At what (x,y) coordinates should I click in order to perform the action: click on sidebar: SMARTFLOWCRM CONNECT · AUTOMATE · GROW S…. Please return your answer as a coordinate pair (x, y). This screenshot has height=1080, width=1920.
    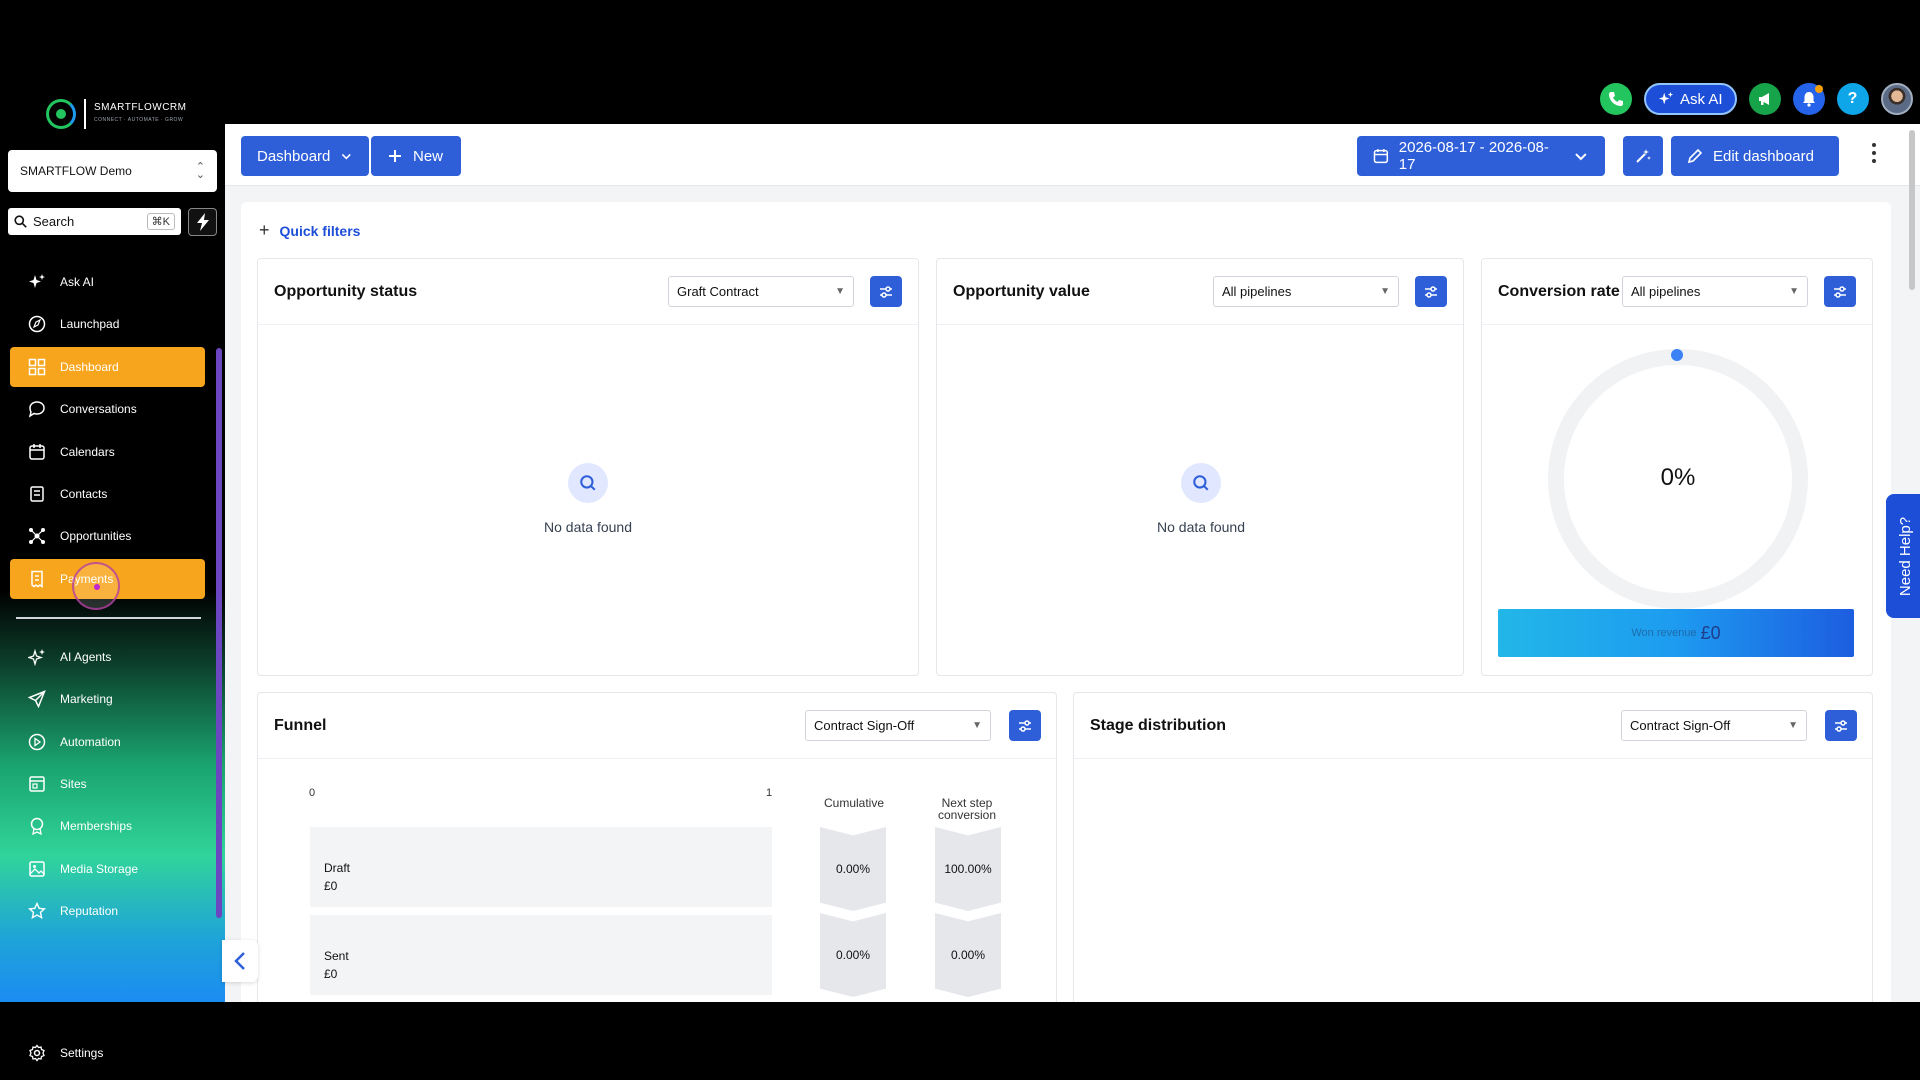
    Looking at the image, I should click on (112, 575).